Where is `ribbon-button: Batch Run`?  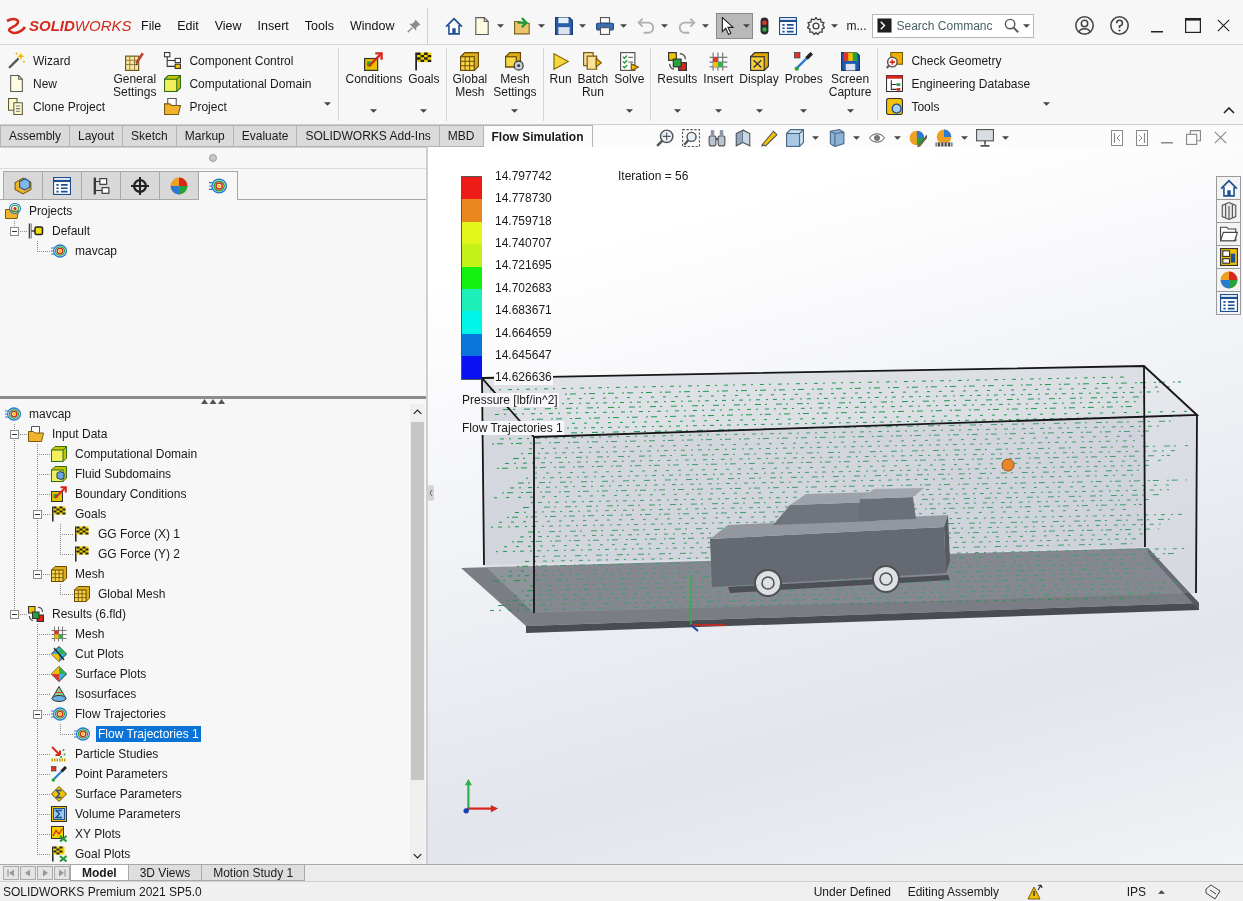
ribbon-button: Batch Run is located at coordinates (593, 83).